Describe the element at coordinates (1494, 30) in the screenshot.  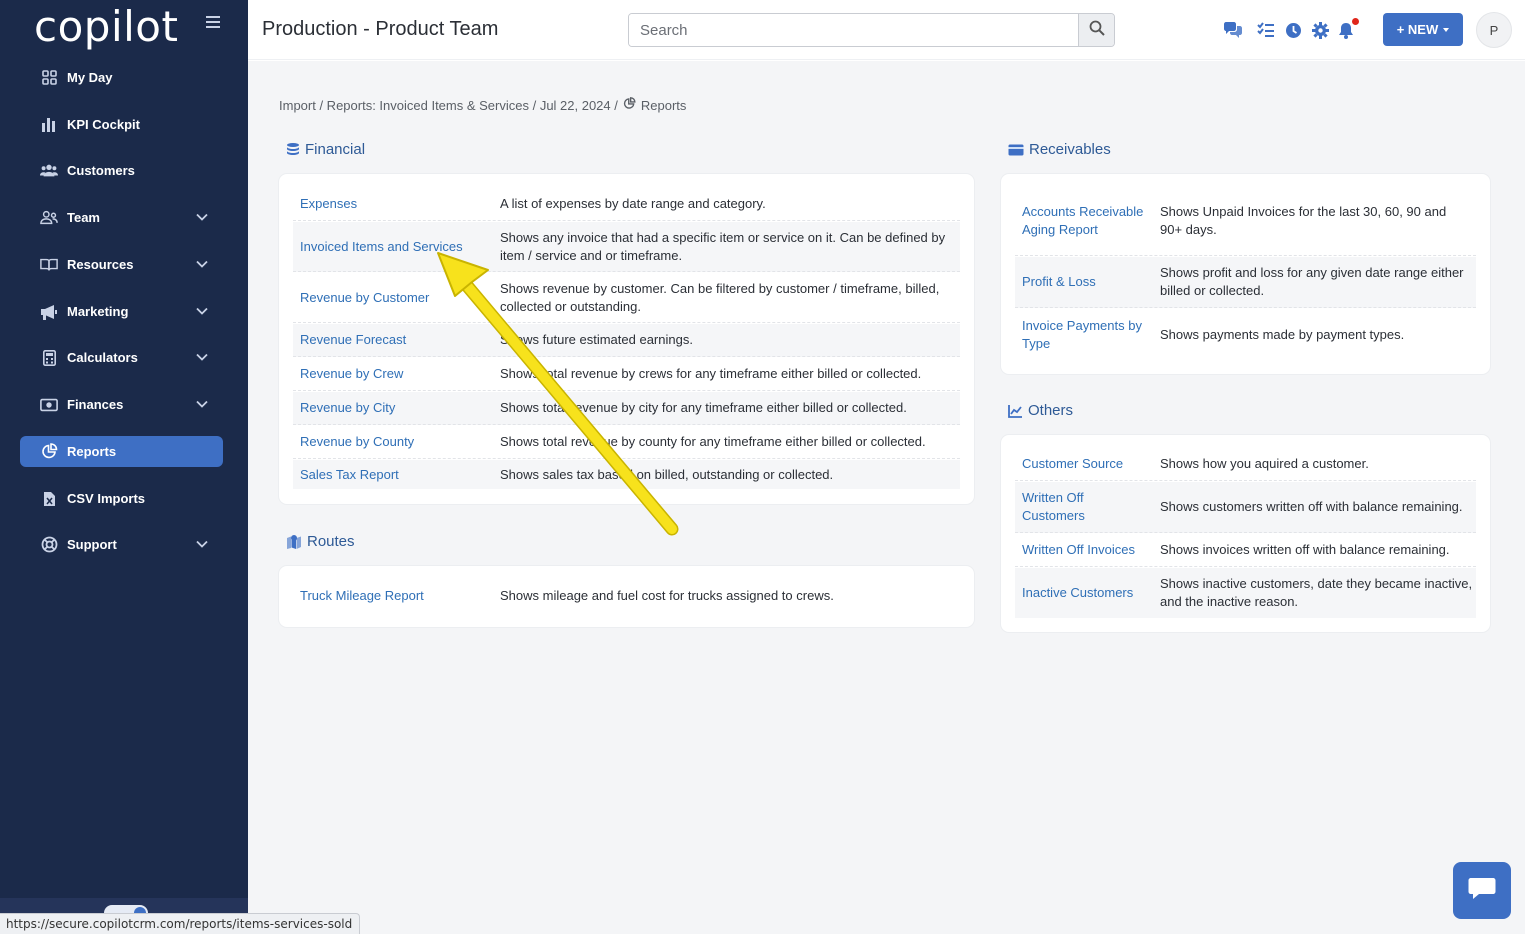
I see `avatar: P` at that location.